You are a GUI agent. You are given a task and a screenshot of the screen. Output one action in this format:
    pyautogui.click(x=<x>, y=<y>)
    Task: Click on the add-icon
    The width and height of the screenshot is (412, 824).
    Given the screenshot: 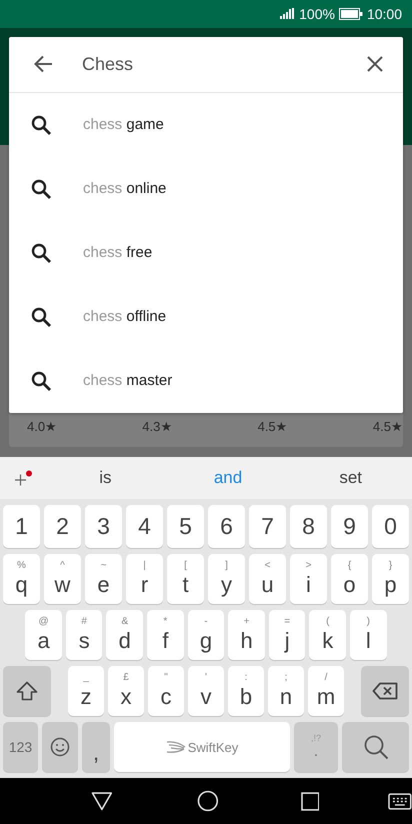 What is the action you would take?
    pyautogui.click(x=24, y=478)
    